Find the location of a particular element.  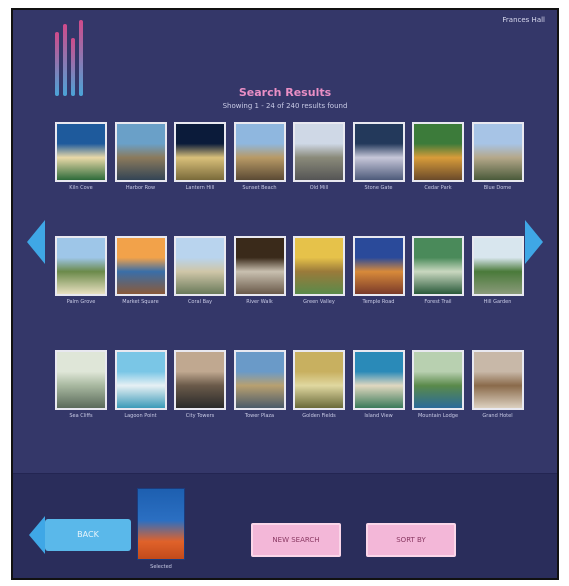

result-label: Grand Hotel is located at coordinates (497, 416).